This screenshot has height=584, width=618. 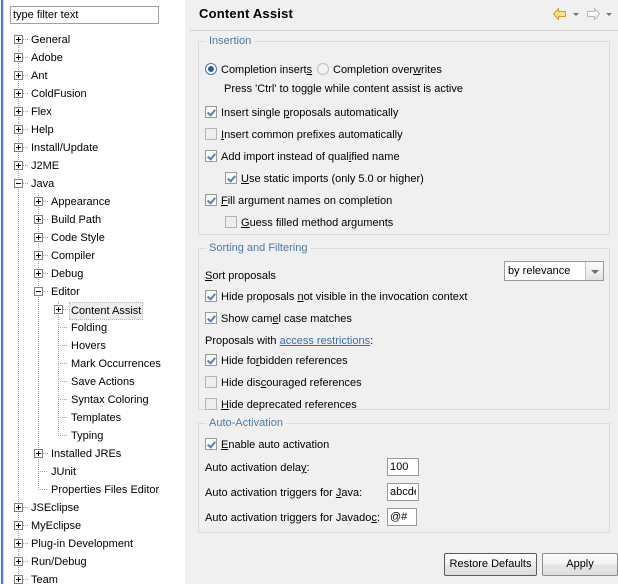 I want to click on guess-filled-arguments-checkbox: Guess filled method arguments, so click(x=309, y=223).